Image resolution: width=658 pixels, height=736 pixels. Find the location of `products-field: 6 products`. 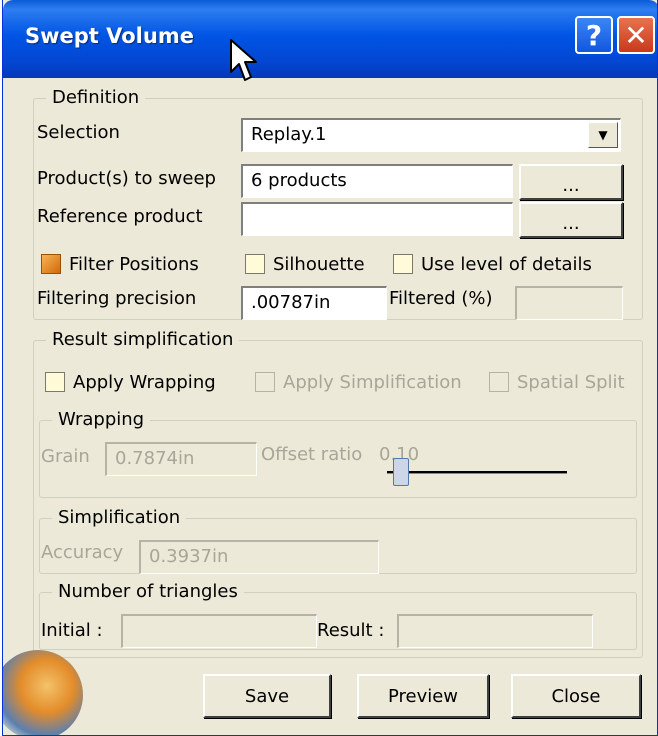

products-field: 6 products is located at coordinates (377, 181).